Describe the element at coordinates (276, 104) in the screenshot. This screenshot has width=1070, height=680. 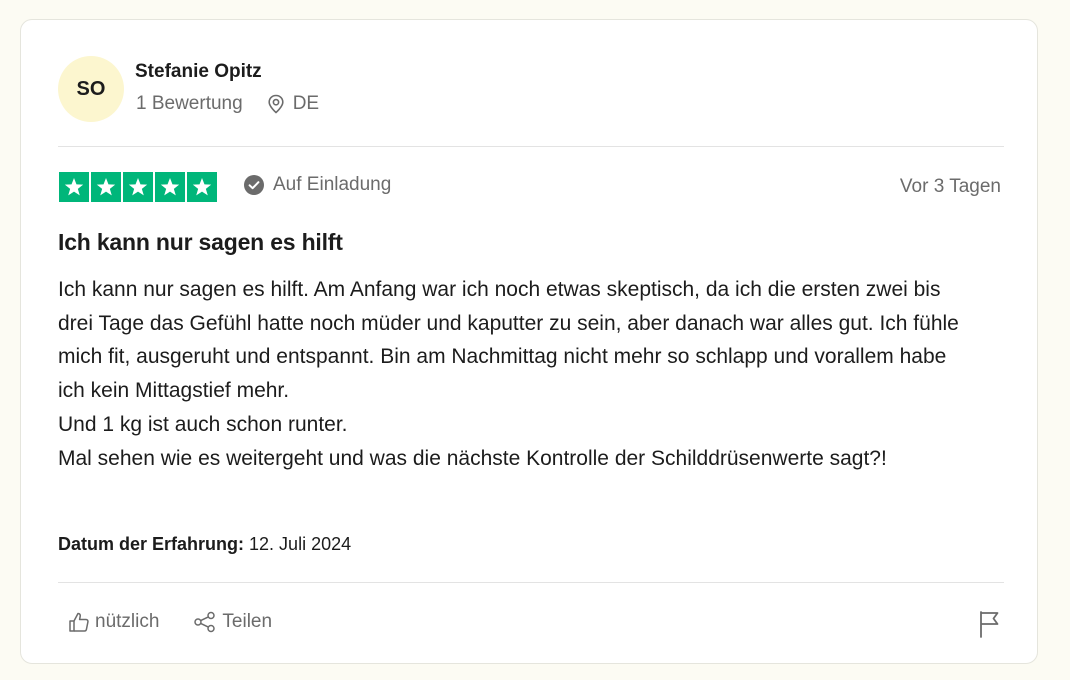
I see `location-pin-icon` at that location.